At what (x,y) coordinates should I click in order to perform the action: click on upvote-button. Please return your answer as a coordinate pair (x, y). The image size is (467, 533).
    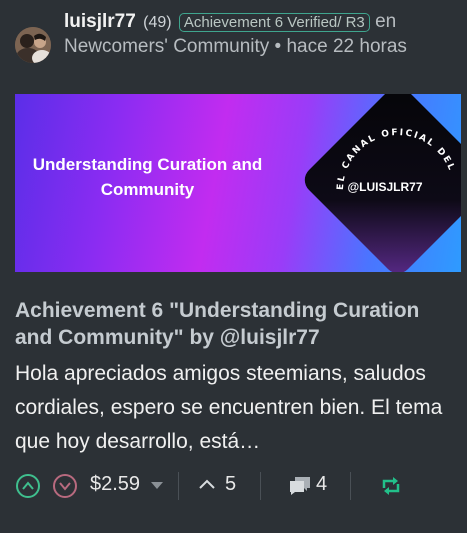
    Looking at the image, I should click on (28, 486).